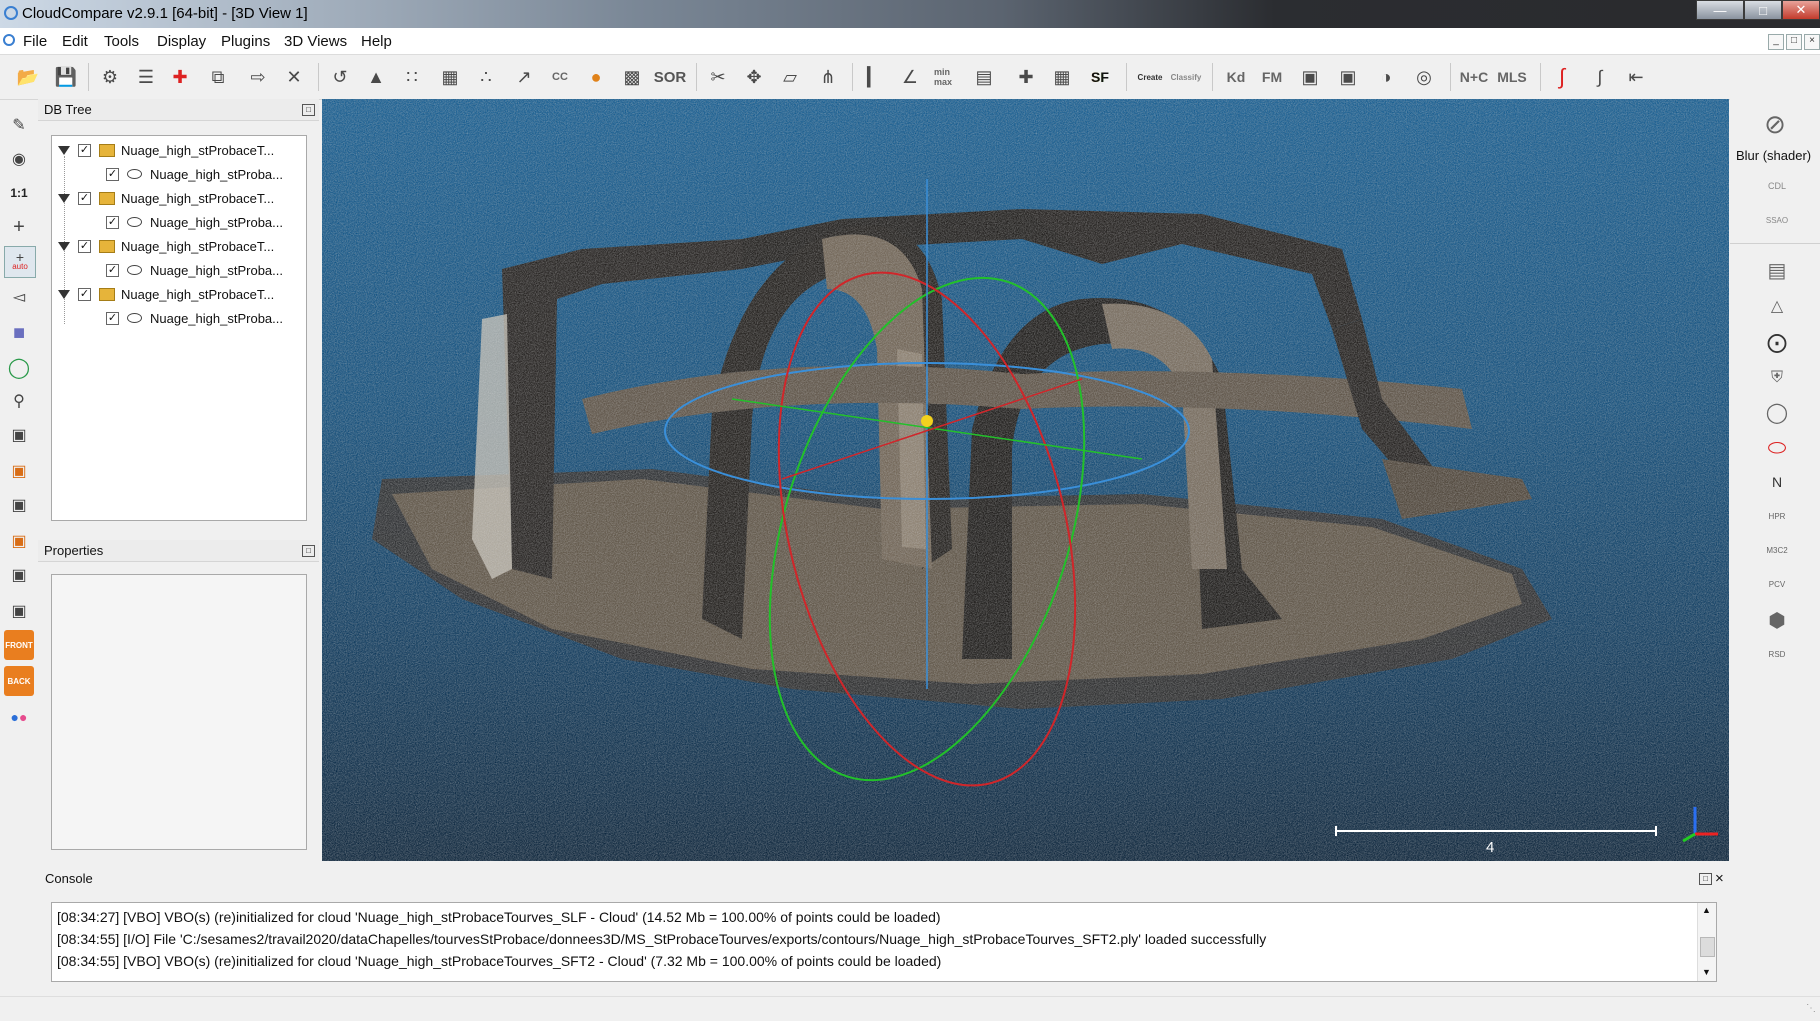 The height and width of the screenshot is (1021, 1820). What do you see at coordinates (1600, 77) in the screenshot?
I see `section-icon: ∫` at bounding box center [1600, 77].